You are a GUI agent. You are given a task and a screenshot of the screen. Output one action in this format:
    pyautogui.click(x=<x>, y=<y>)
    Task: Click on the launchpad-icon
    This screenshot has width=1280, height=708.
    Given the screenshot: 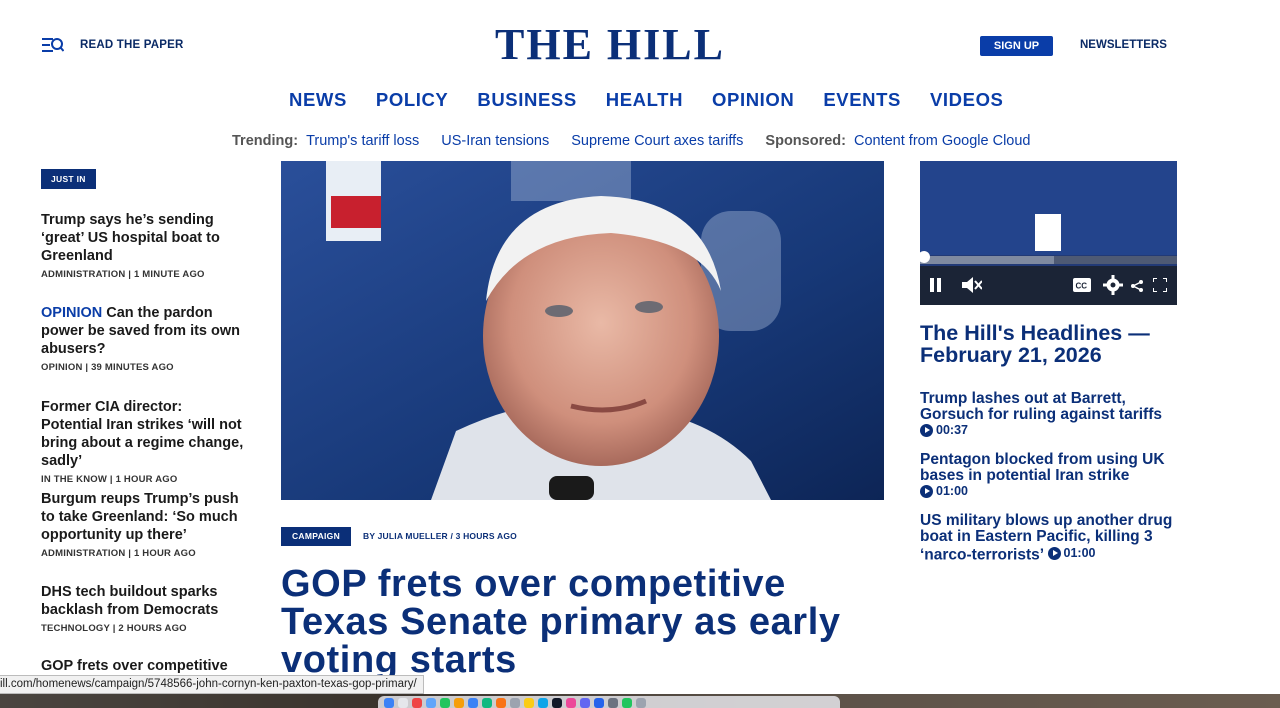 What is the action you would take?
    pyautogui.click(x=403, y=703)
    